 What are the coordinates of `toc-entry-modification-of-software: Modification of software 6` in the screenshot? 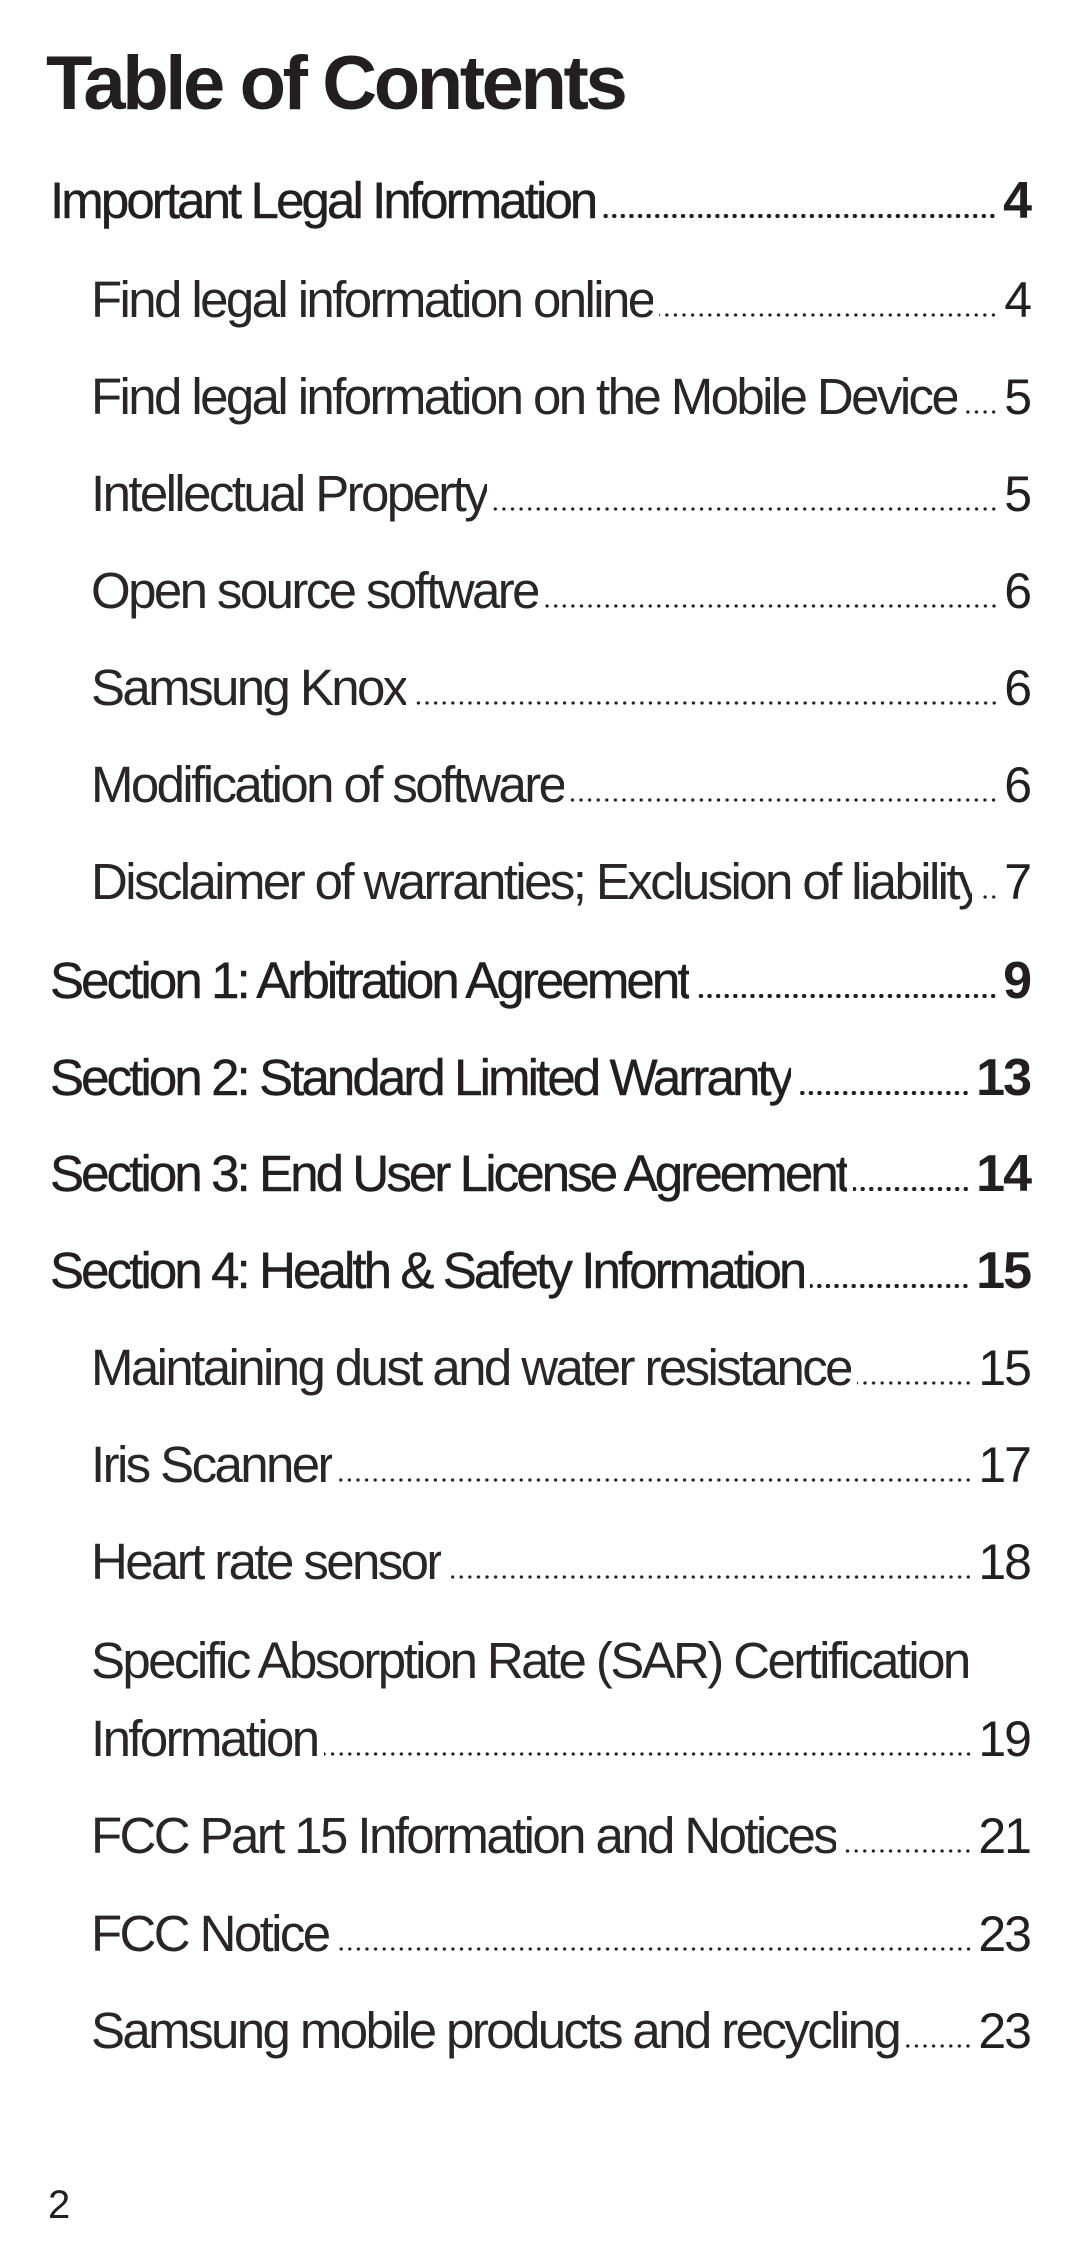 It's located at (561, 785).